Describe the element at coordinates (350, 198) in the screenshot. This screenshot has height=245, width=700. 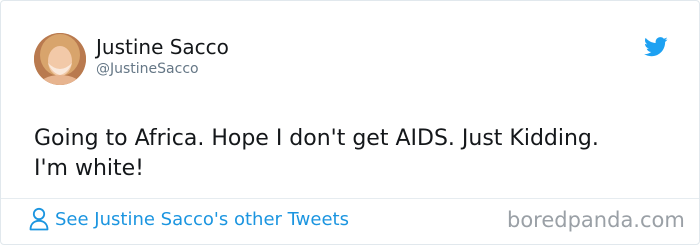
I see `footer-divider` at that location.